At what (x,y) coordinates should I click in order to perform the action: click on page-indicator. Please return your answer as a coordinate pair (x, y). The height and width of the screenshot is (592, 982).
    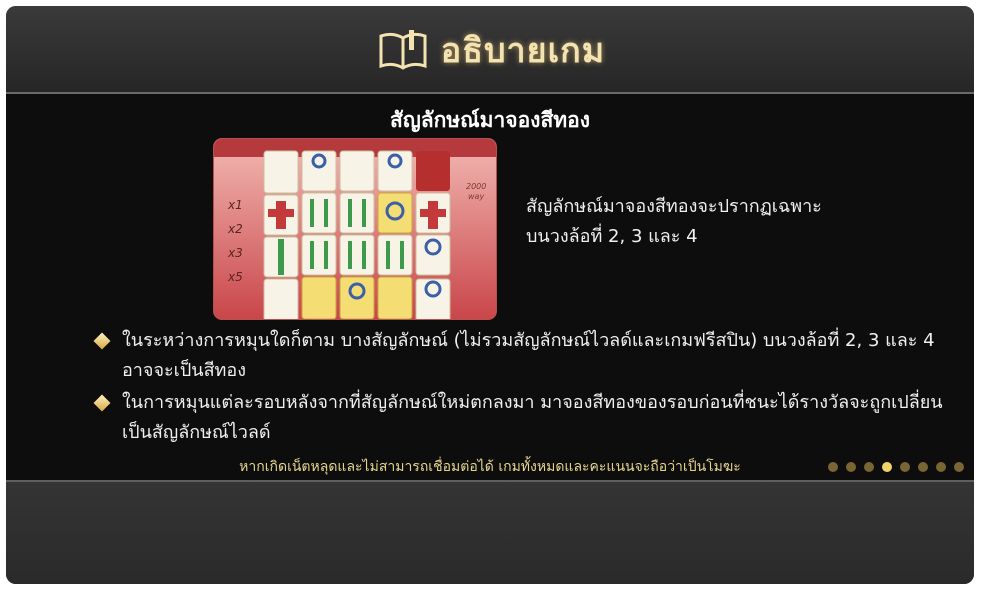
    Looking at the image, I should click on (896, 467).